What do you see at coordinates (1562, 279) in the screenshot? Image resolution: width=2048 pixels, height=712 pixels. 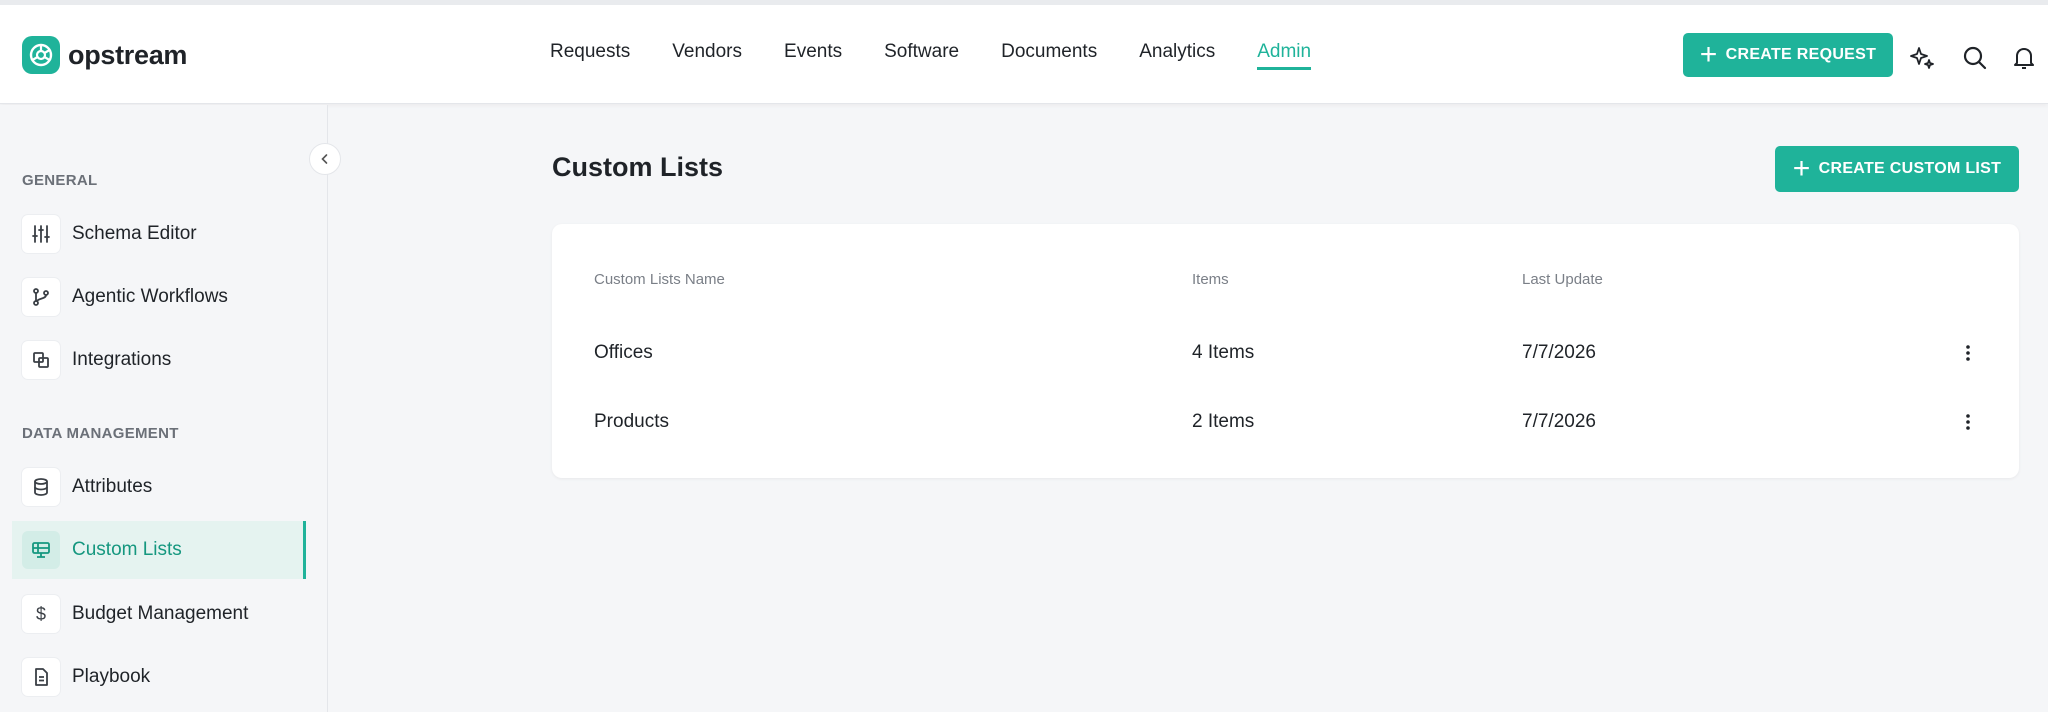 I see `column-header-last-update: Last Update` at bounding box center [1562, 279].